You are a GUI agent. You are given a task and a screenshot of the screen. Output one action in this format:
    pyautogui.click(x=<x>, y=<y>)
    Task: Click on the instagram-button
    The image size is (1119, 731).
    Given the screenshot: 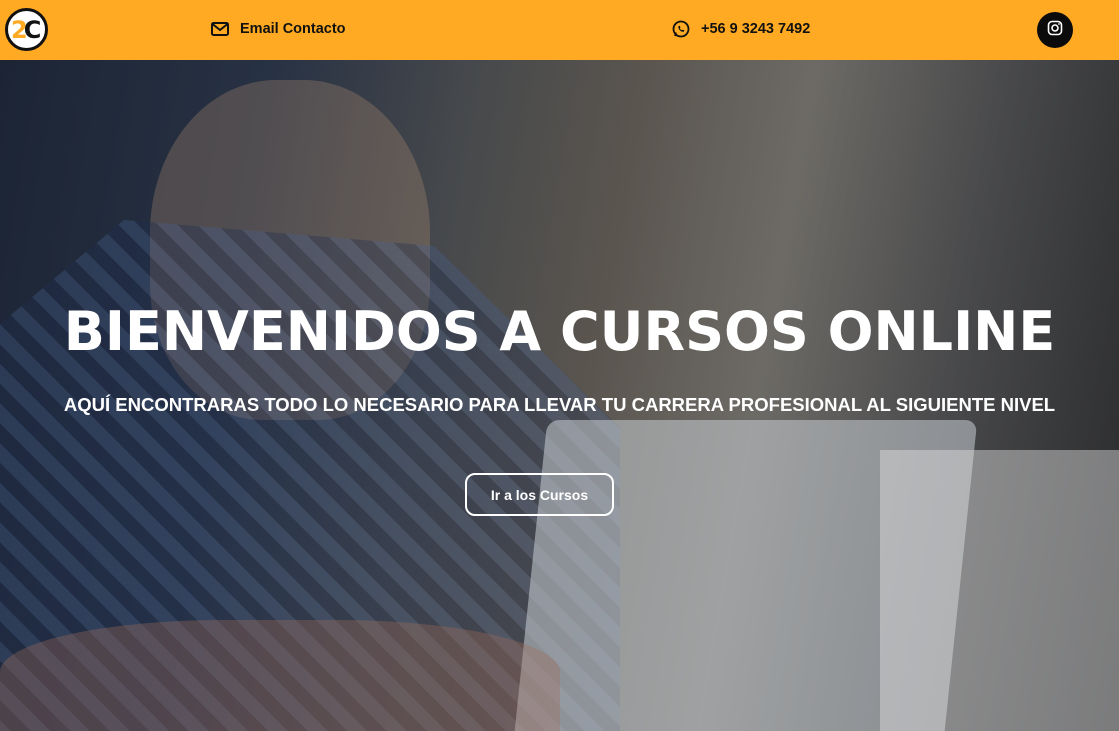 What is the action you would take?
    pyautogui.click(x=1055, y=30)
    